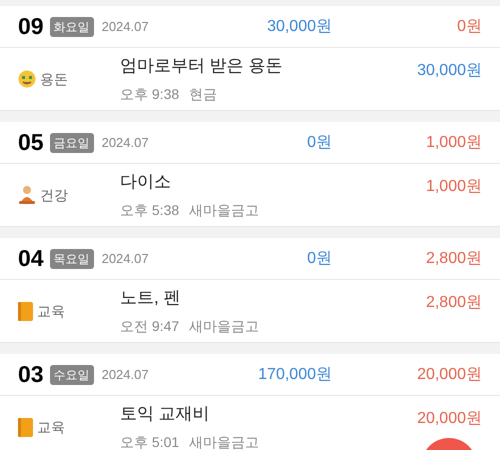 The image size is (500, 450). What do you see at coordinates (449, 419) in the screenshot?
I see `entry-amount: 20,000원` at bounding box center [449, 419].